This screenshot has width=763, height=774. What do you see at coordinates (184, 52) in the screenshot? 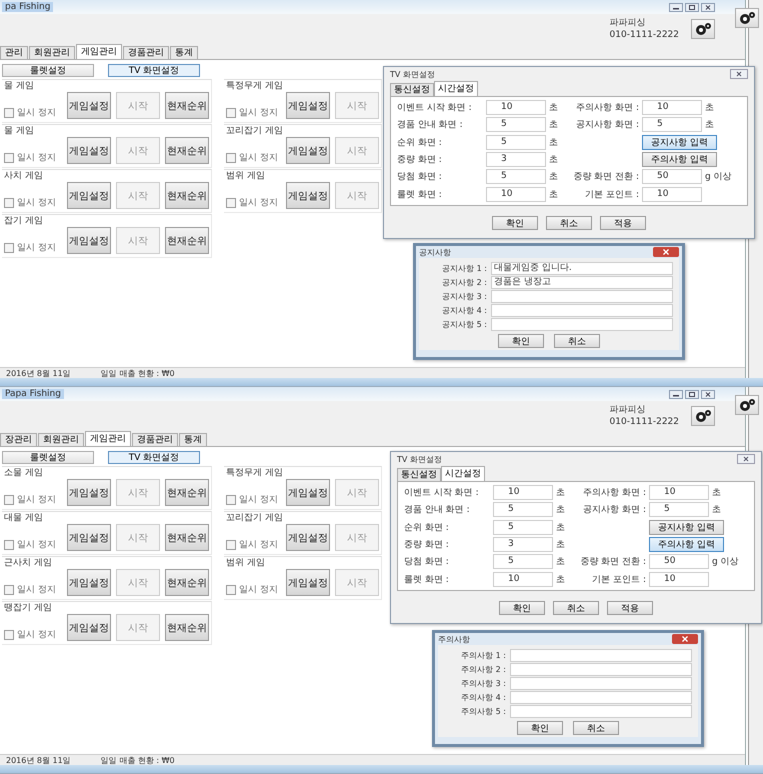
I see `tab: 통계` at bounding box center [184, 52].